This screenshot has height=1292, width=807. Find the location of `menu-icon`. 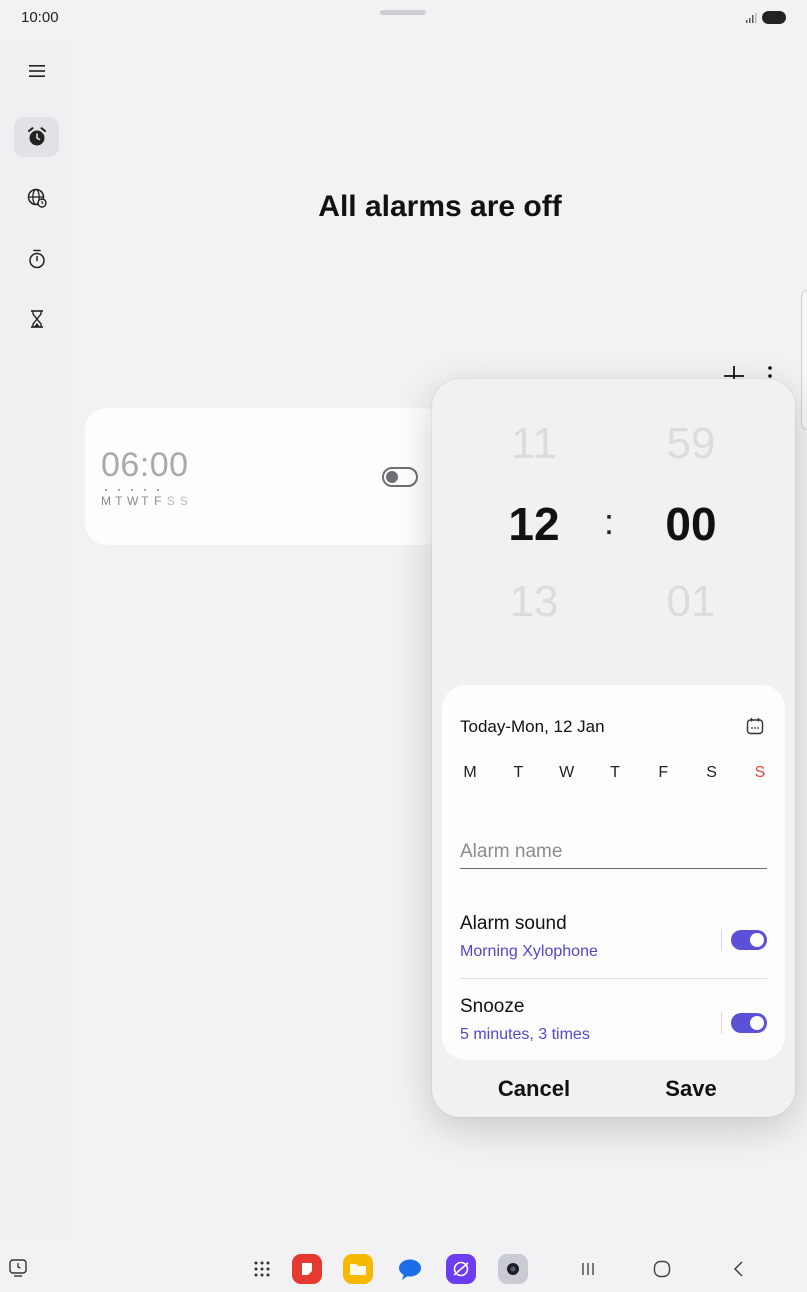

menu-icon is located at coordinates (36, 71).